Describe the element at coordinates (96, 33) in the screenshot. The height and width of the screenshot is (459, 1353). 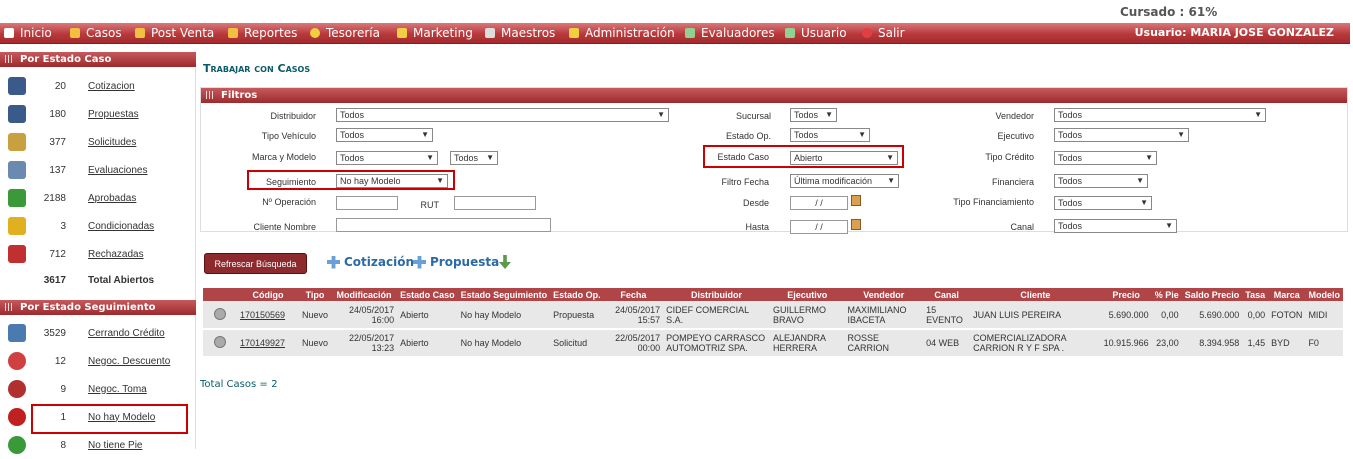
I see `menu-item-casos: Casos` at that location.